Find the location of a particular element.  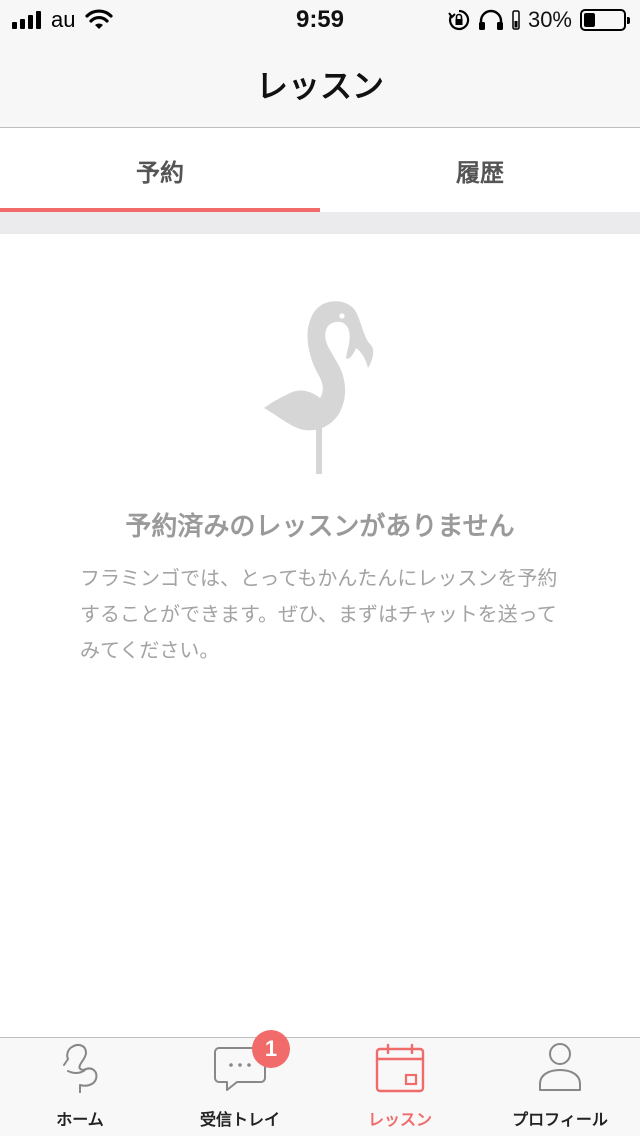

tab-history: 履歴 is located at coordinates (480, 170).